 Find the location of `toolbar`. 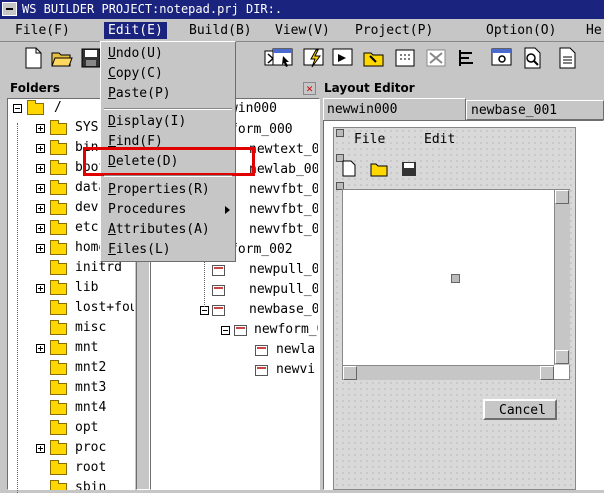

toolbar is located at coordinates (302, 59).